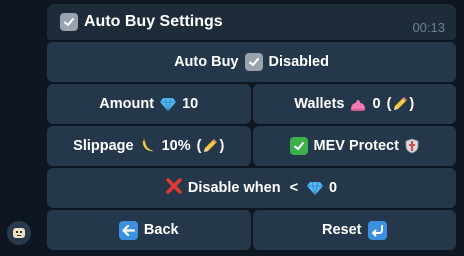 Image resolution: width=464 pixels, height=256 pixels. Describe the element at coordinates (294, 188) in the screenshot. I see `disable-when-operator: <` at that location.